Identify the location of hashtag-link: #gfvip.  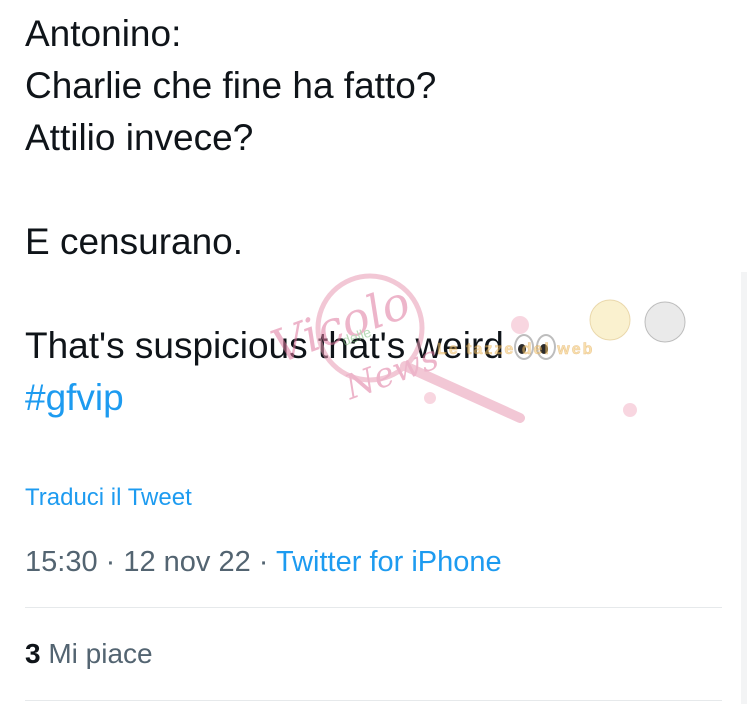
(375, 398).